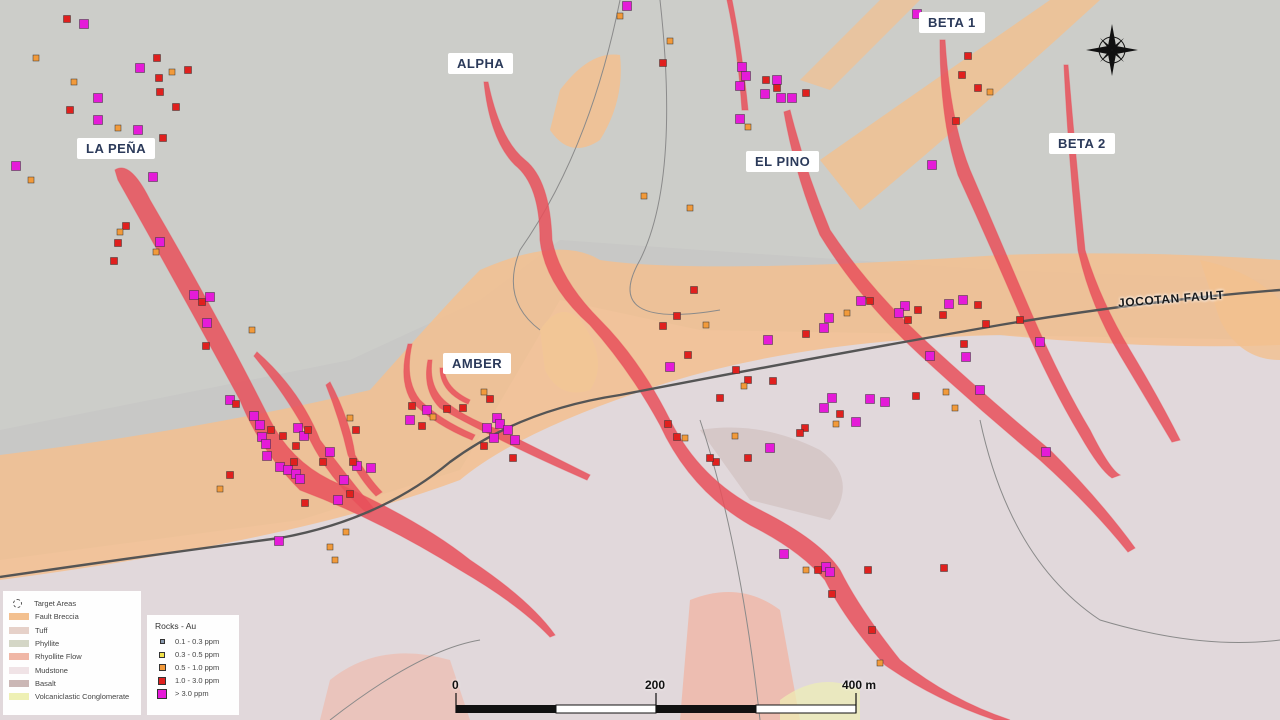 The height and width of the screenshot is (720, 1280). I want to click on legend-row-phyllite: Phyllite, so click(72, 643).